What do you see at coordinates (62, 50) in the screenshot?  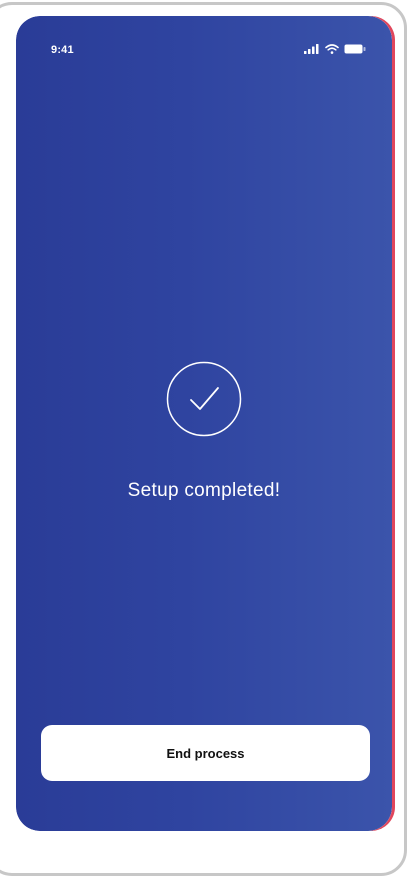 I see `status-time: 9:41` at bounding box center [62, 50].